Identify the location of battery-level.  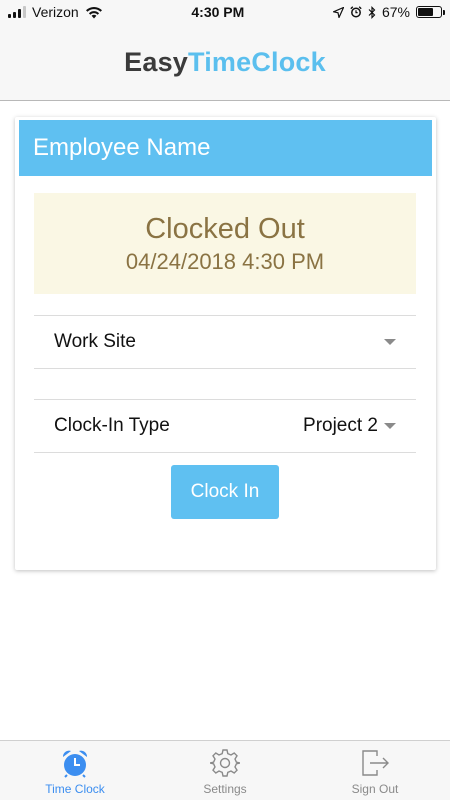
(425, 12).